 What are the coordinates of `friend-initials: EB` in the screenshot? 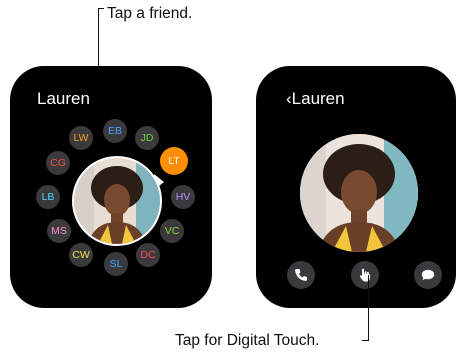 It's located at (114, 130).